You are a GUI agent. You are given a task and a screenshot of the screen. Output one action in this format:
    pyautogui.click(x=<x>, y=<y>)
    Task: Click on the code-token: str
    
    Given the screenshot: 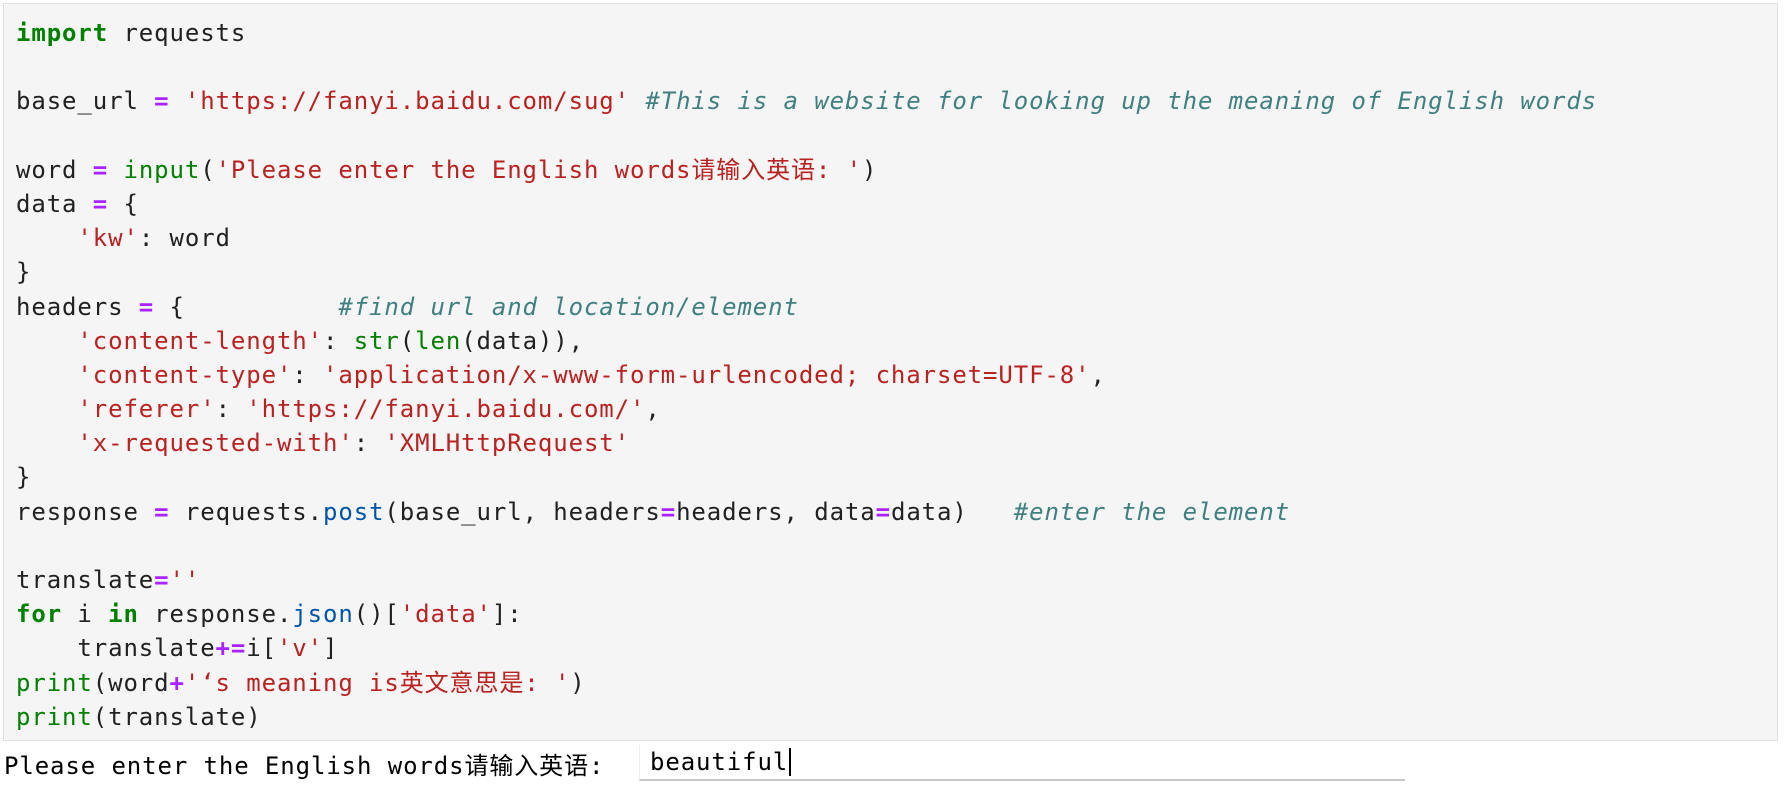 What is the action you would take?
    pyautogui.click(x=376, y=340)
    